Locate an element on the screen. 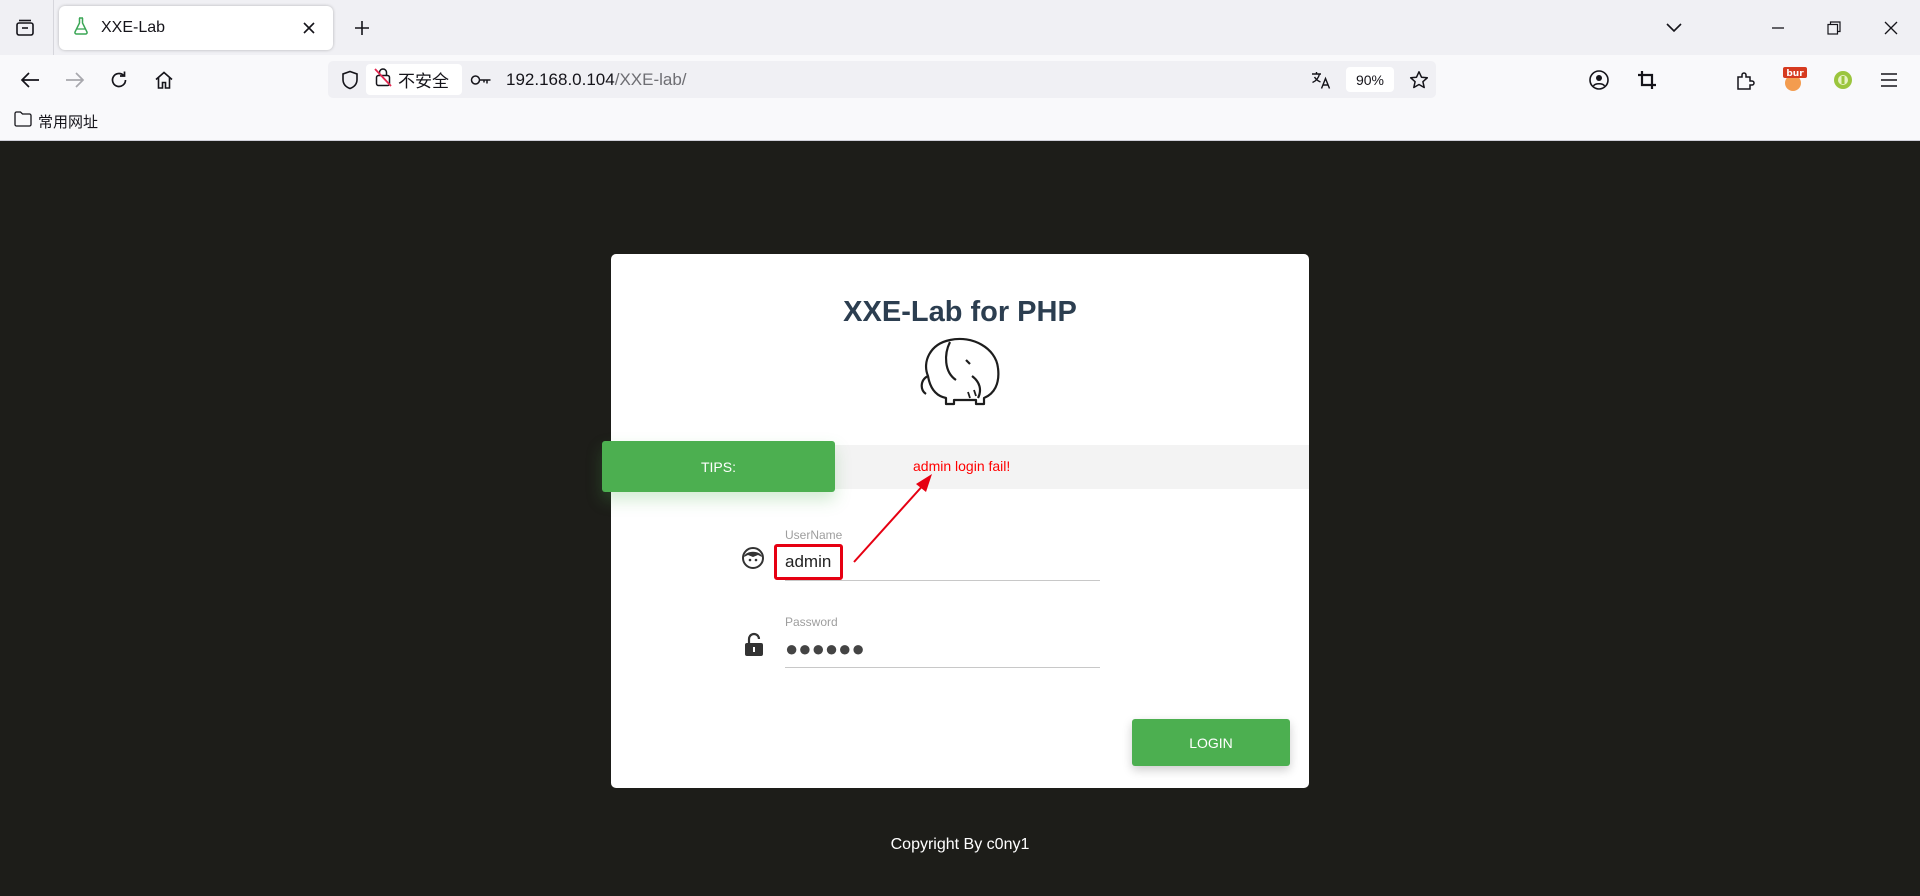 The height and width of the screenshot is (896, 1920). reload-icon is located at coordinates (119, 80).